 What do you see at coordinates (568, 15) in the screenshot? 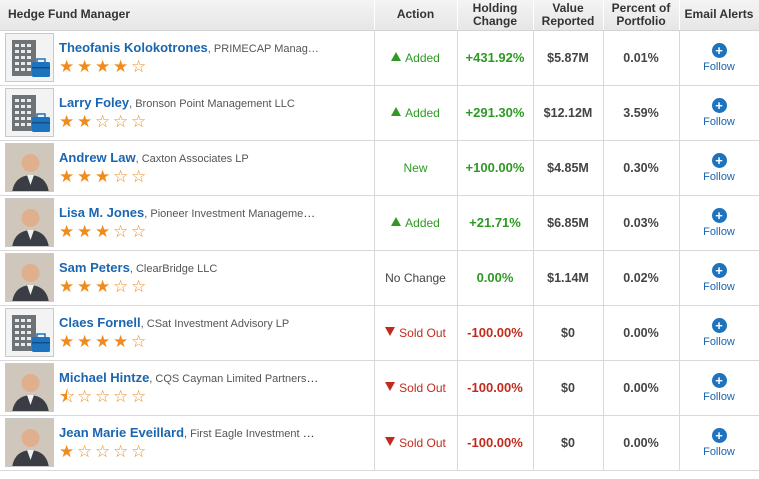
I see `header-value-reported: Value Reported` at bounding box center [568, 15].